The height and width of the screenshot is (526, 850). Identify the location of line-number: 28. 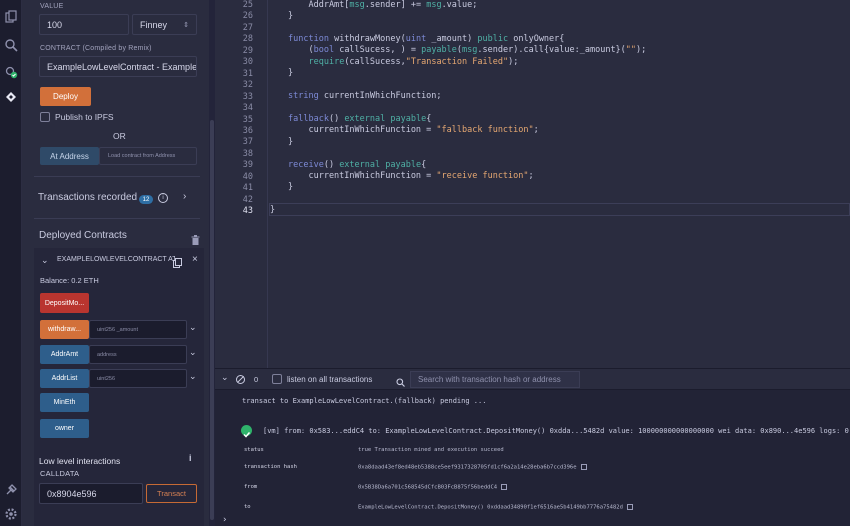
(247, 39).